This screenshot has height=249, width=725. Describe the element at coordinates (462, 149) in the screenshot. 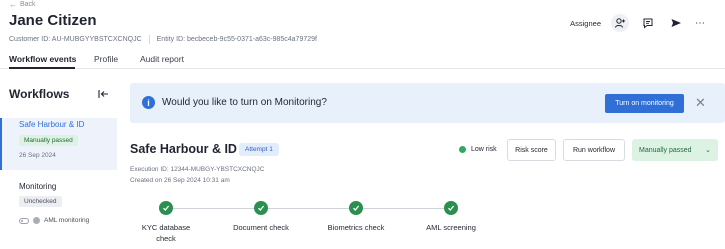

I see `risk-dot-icon` at that location.